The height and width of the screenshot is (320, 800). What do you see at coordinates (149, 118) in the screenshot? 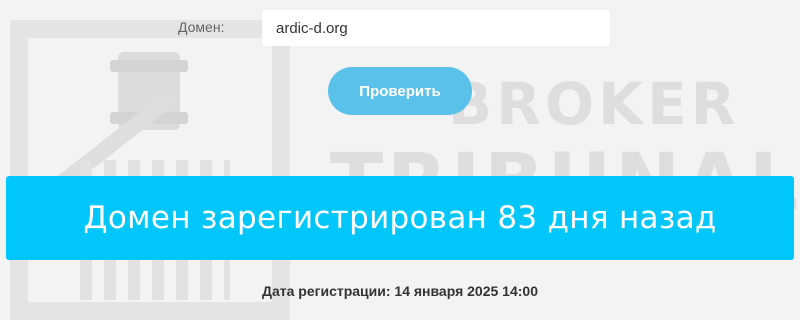
I see `gavel-band-bottom` at bounding box center [149, 118].